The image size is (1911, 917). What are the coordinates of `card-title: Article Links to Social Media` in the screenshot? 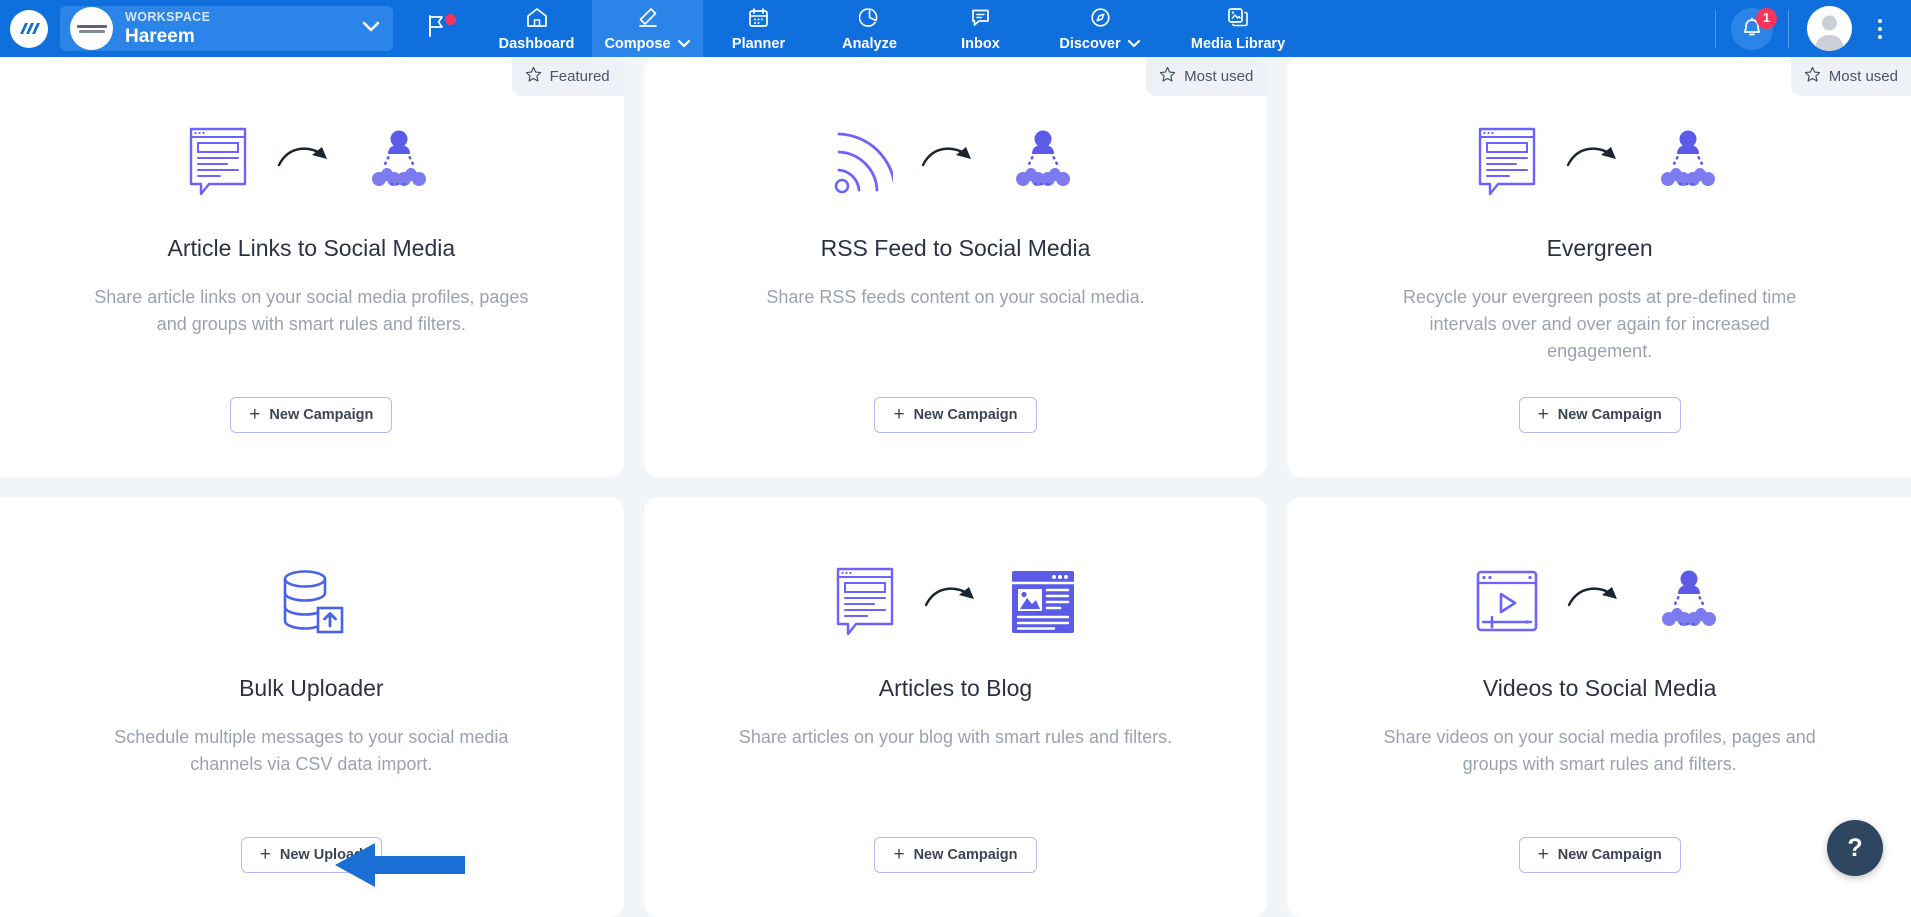 It's located at (312, 248).